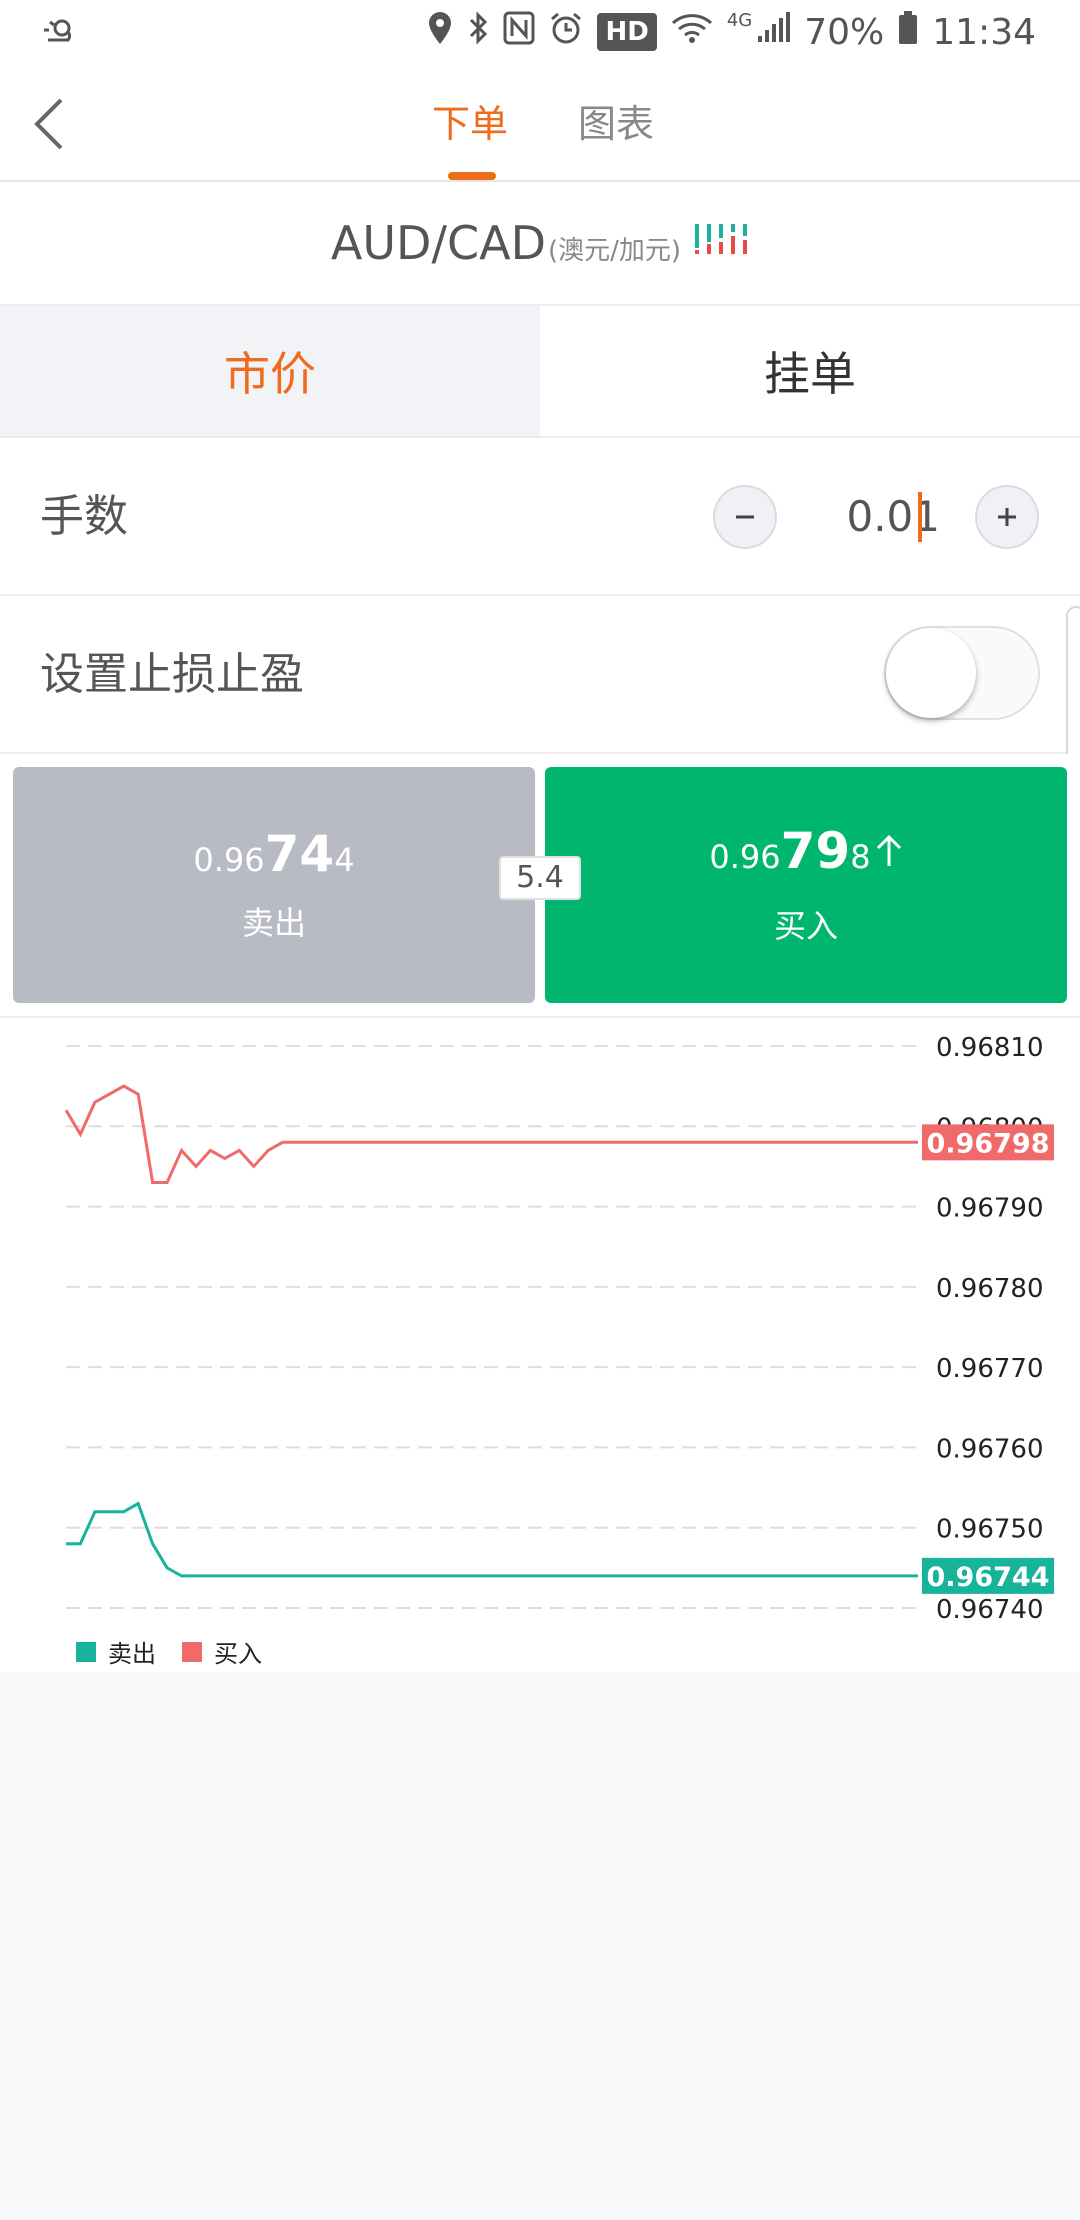 The image size is (1080, 2220). I want to click on bluetooth-icon, so click(478, 32).